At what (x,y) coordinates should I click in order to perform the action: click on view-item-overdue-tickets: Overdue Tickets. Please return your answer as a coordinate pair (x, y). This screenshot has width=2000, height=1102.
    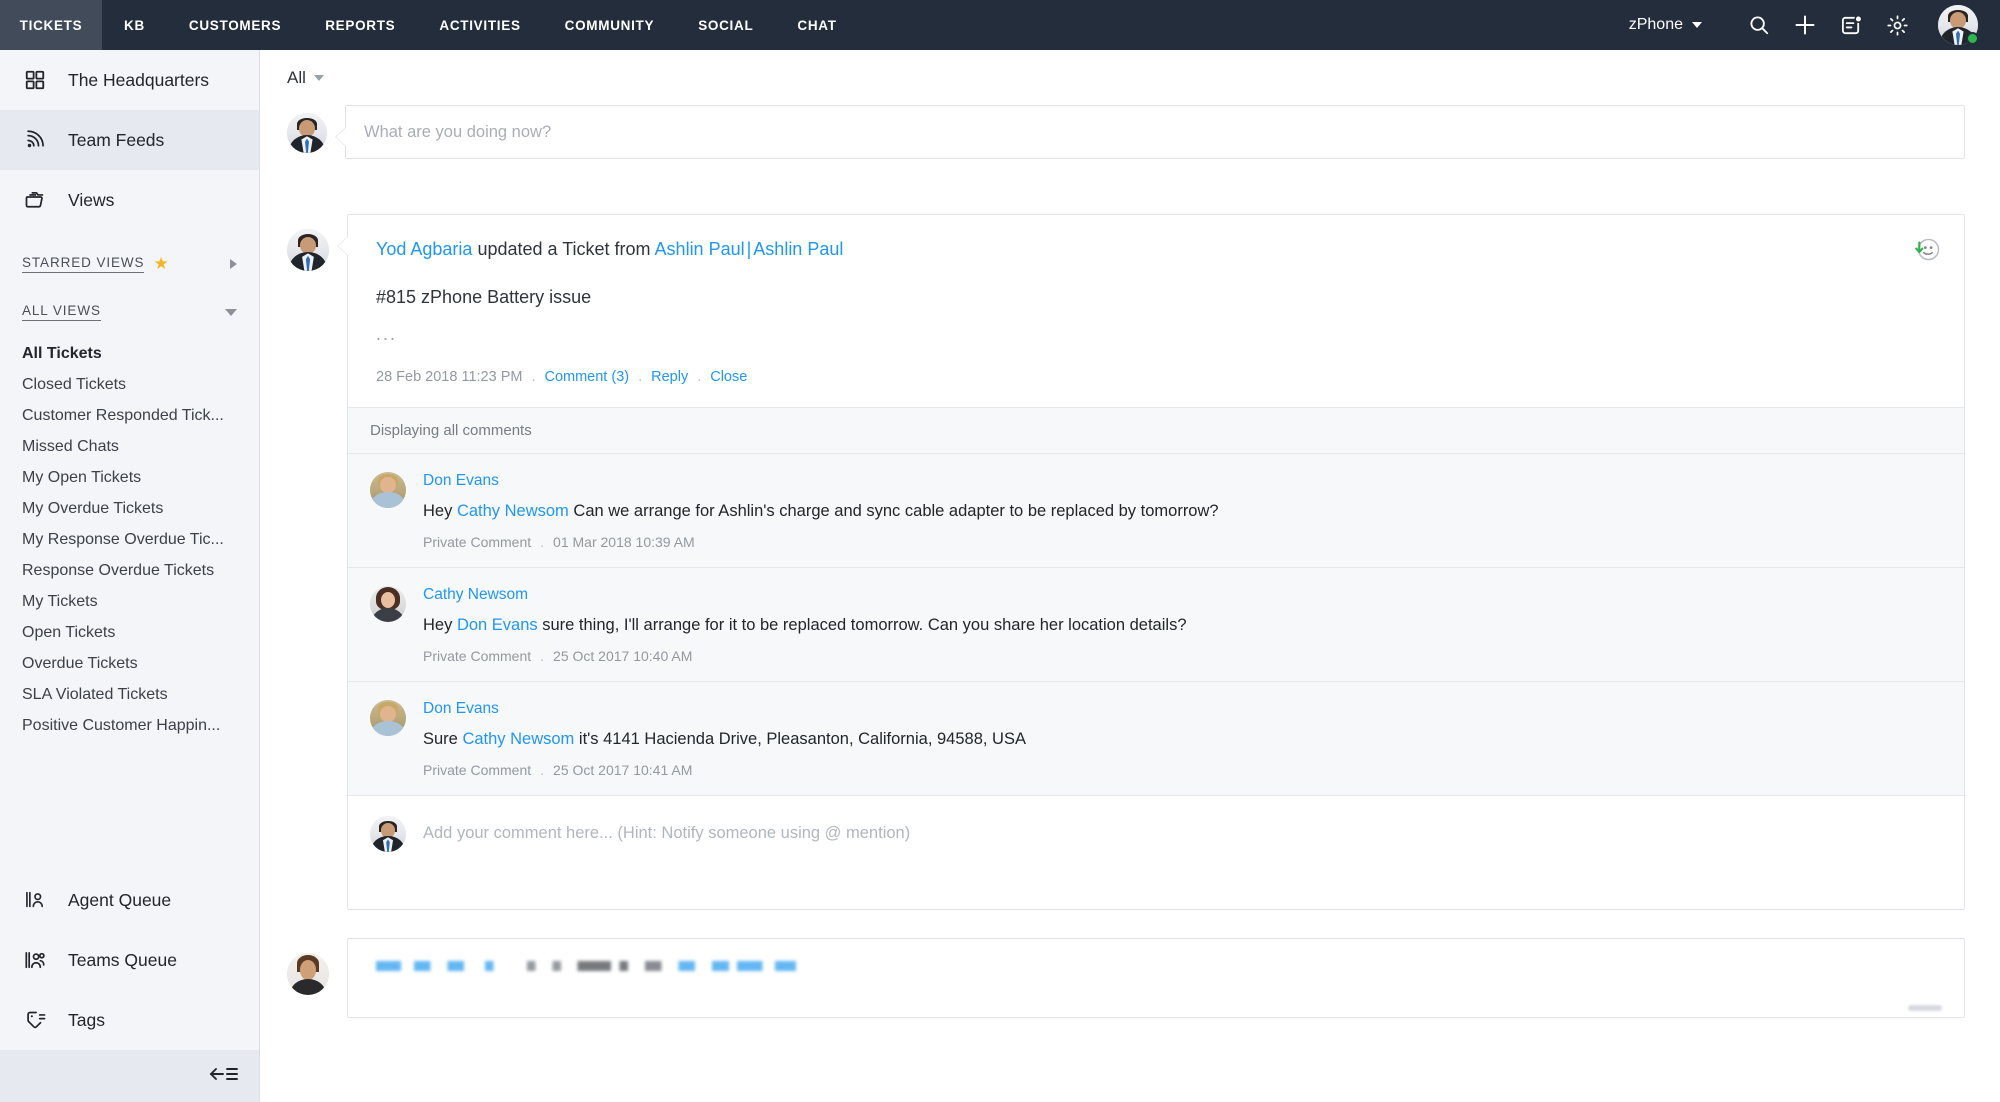
    Looking at the image, I should click on (129, 663).